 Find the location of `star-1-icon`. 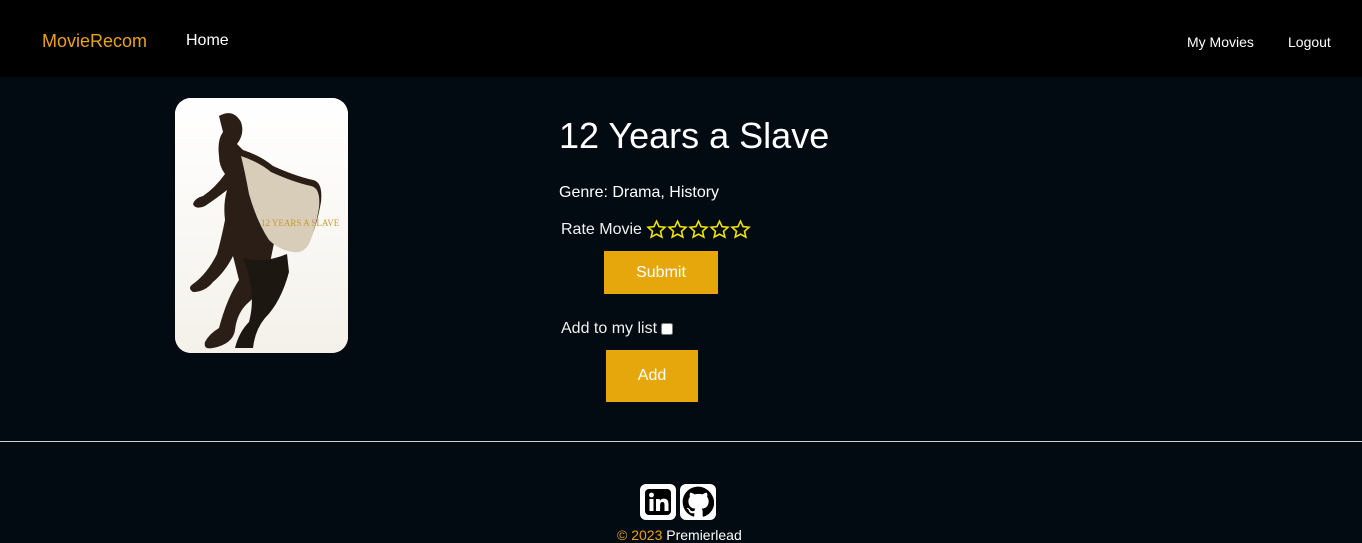

star-1-icon is located at coordinates (656, 229).